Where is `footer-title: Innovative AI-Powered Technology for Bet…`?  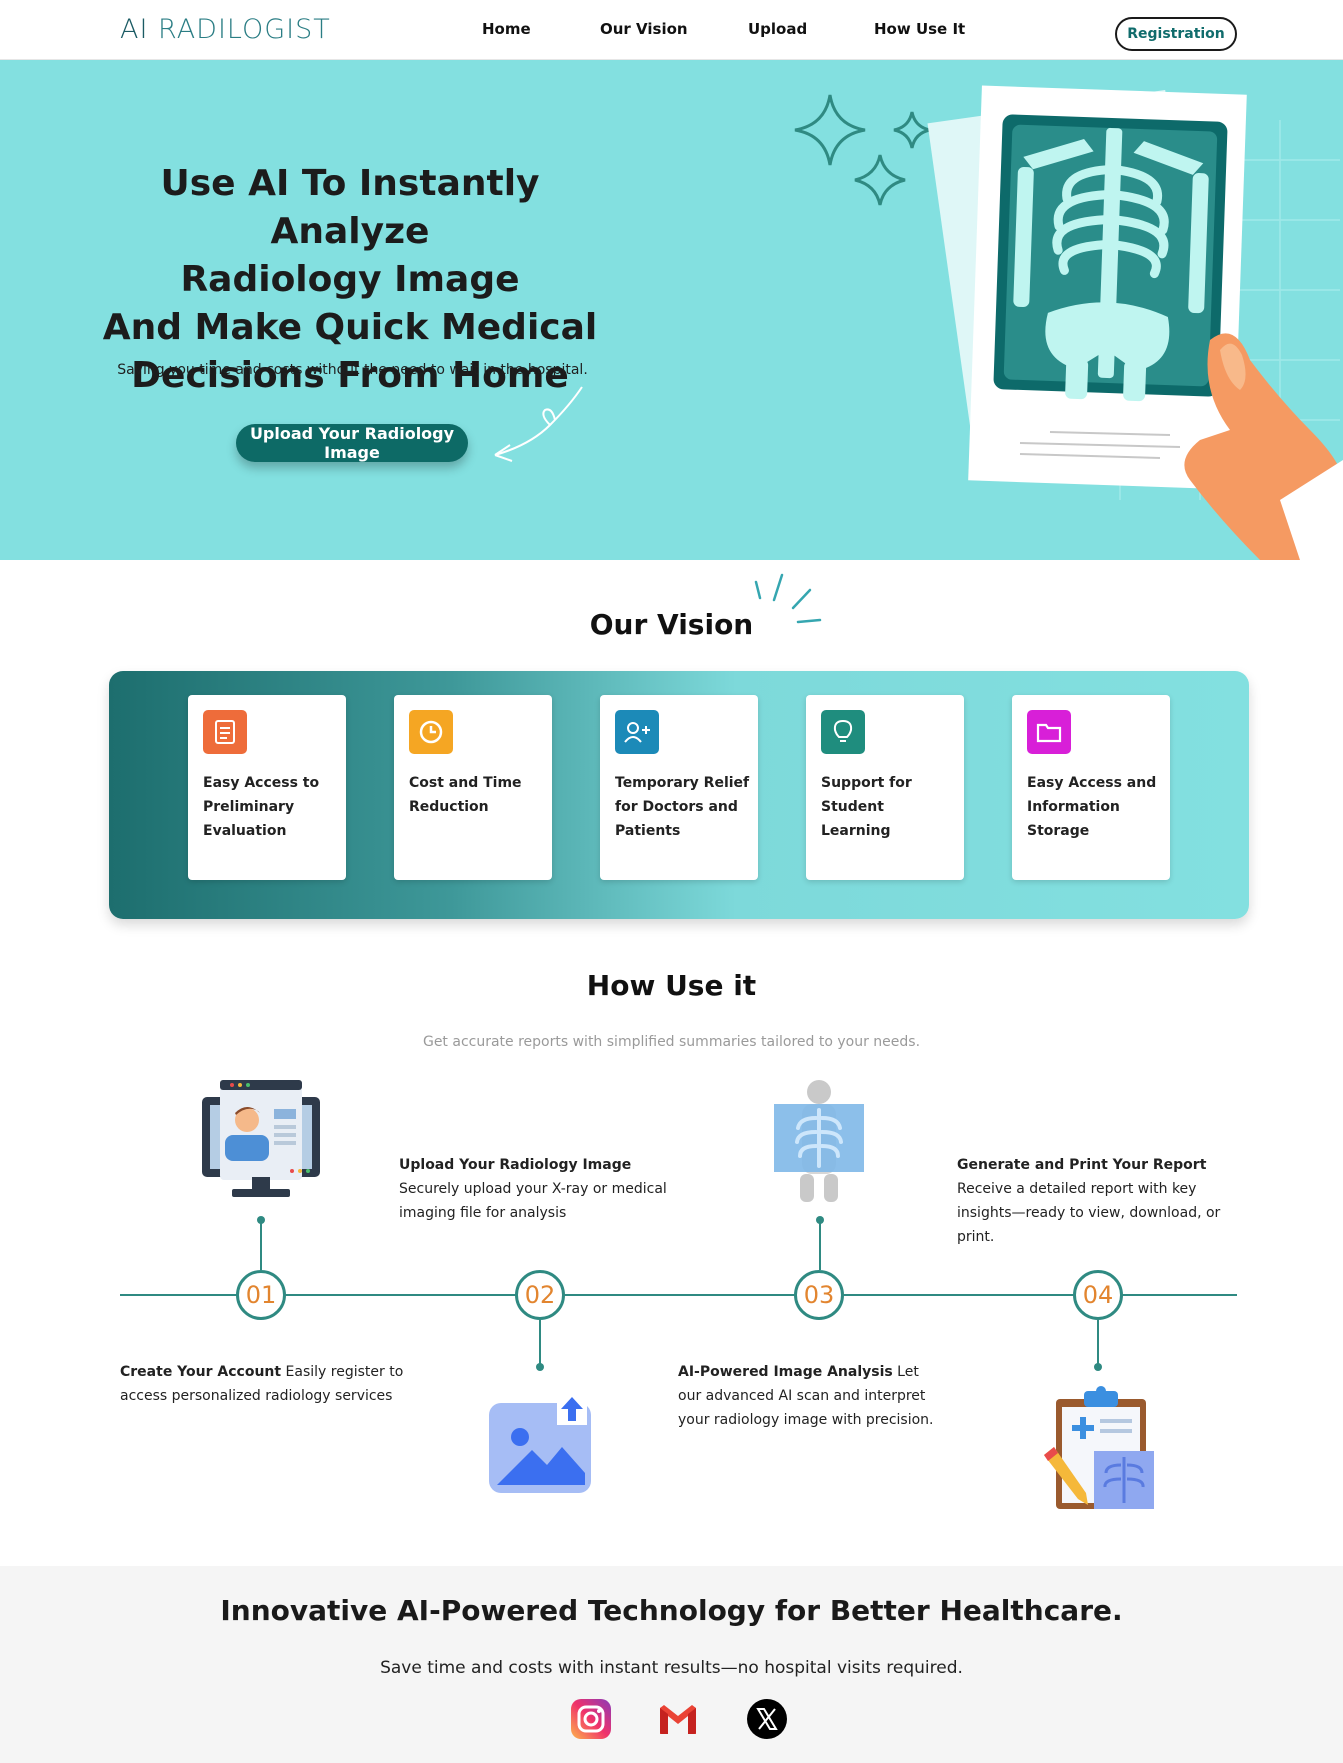
footer-title: Innovative AI-Powered Technology for Bet… is located at coordinates (671, 1610).